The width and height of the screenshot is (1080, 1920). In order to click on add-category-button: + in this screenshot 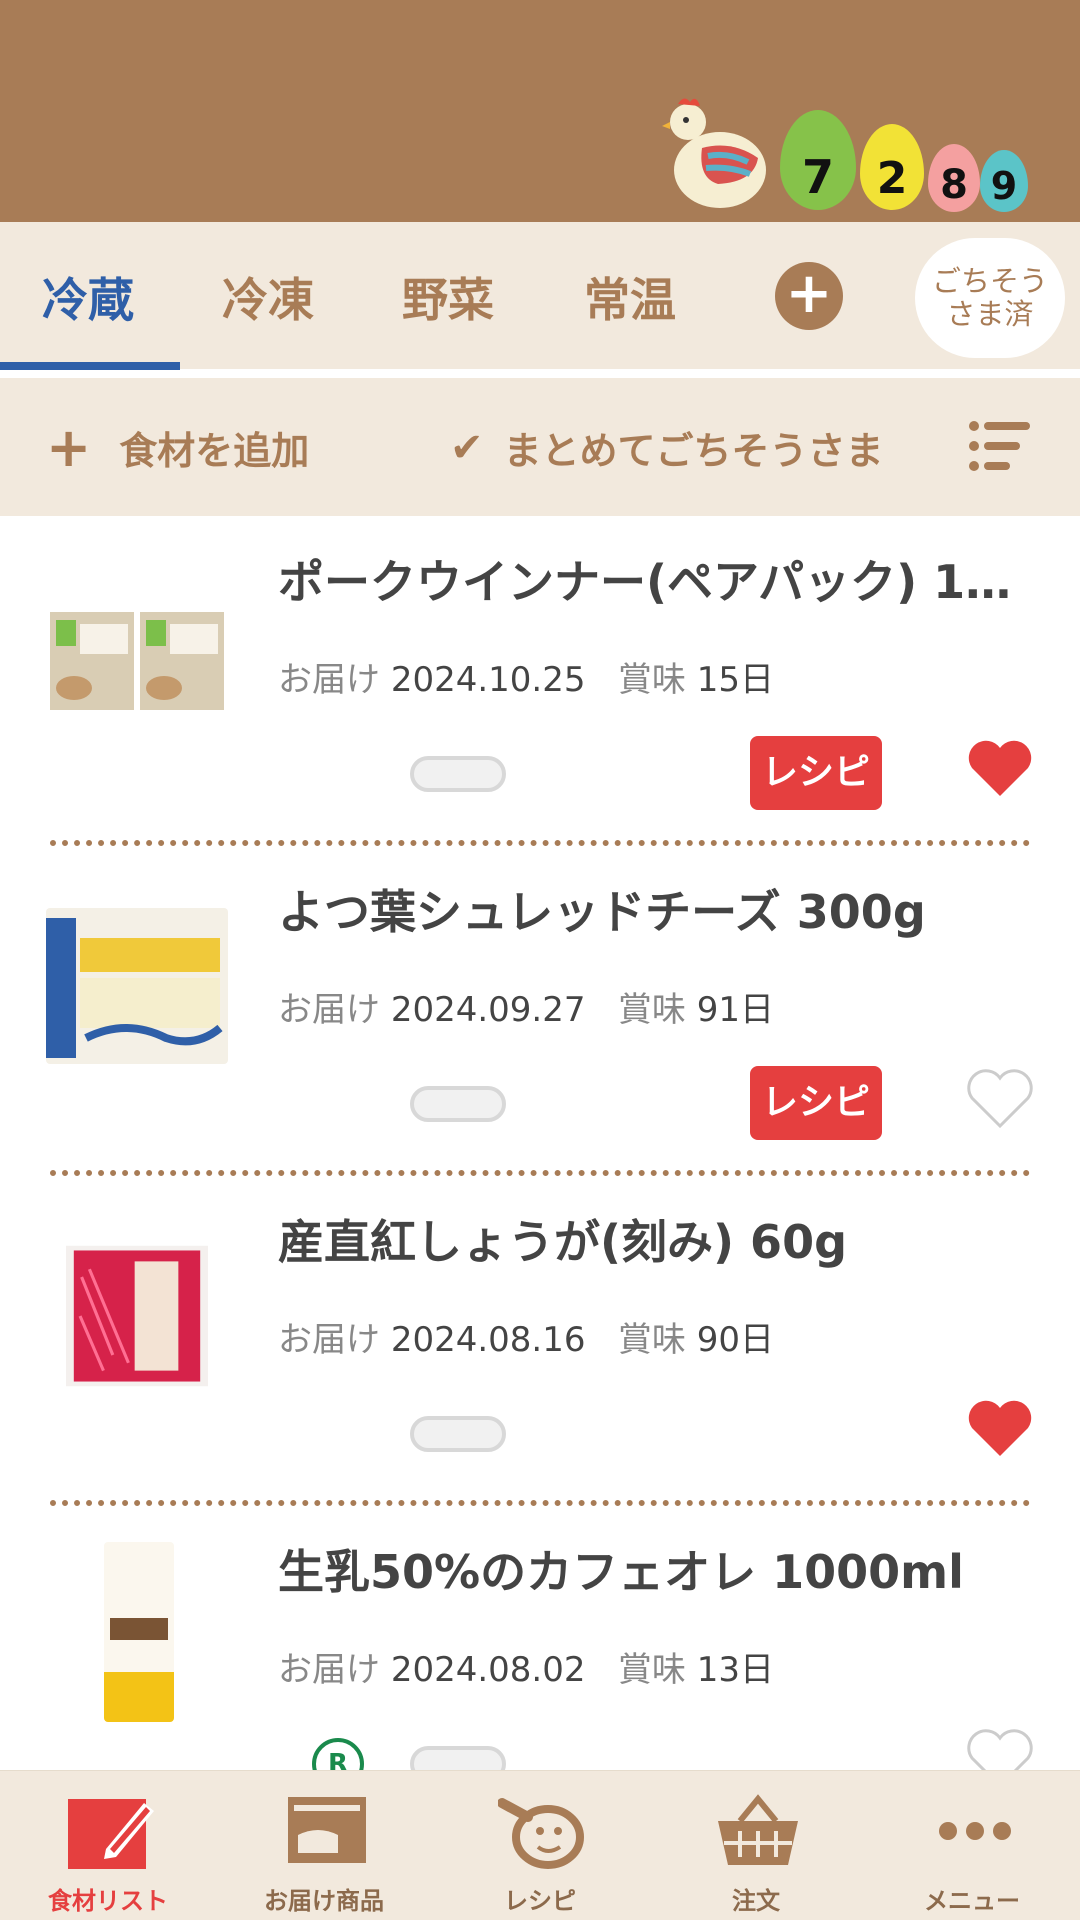, I will do `click(809, 296)`.